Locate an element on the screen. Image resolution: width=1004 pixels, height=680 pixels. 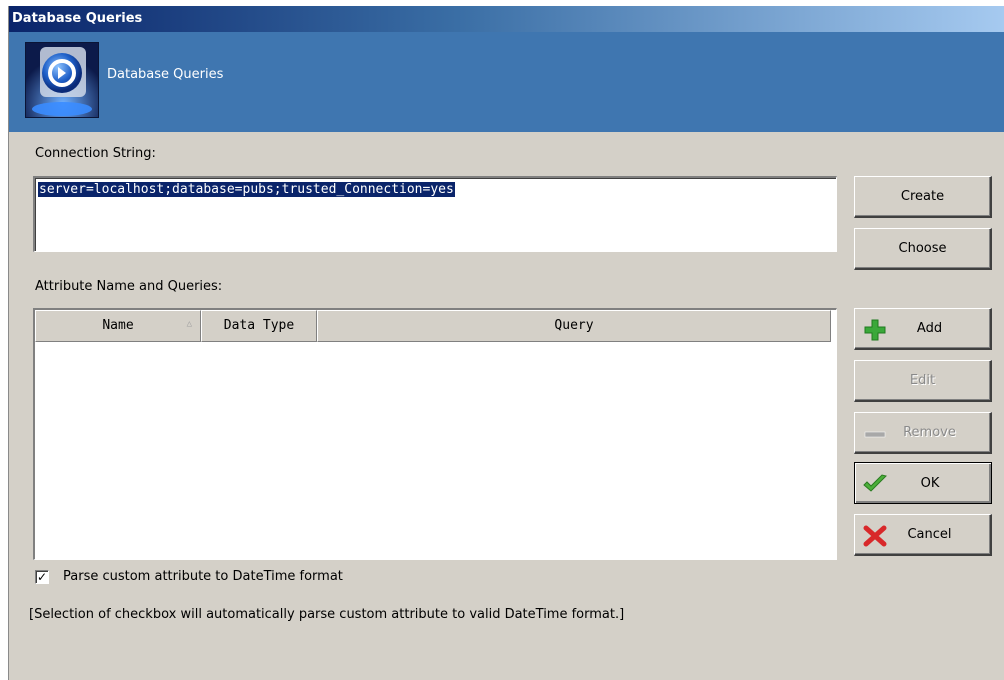
edit-button-label: Edit is located at coordinates (922, 380).